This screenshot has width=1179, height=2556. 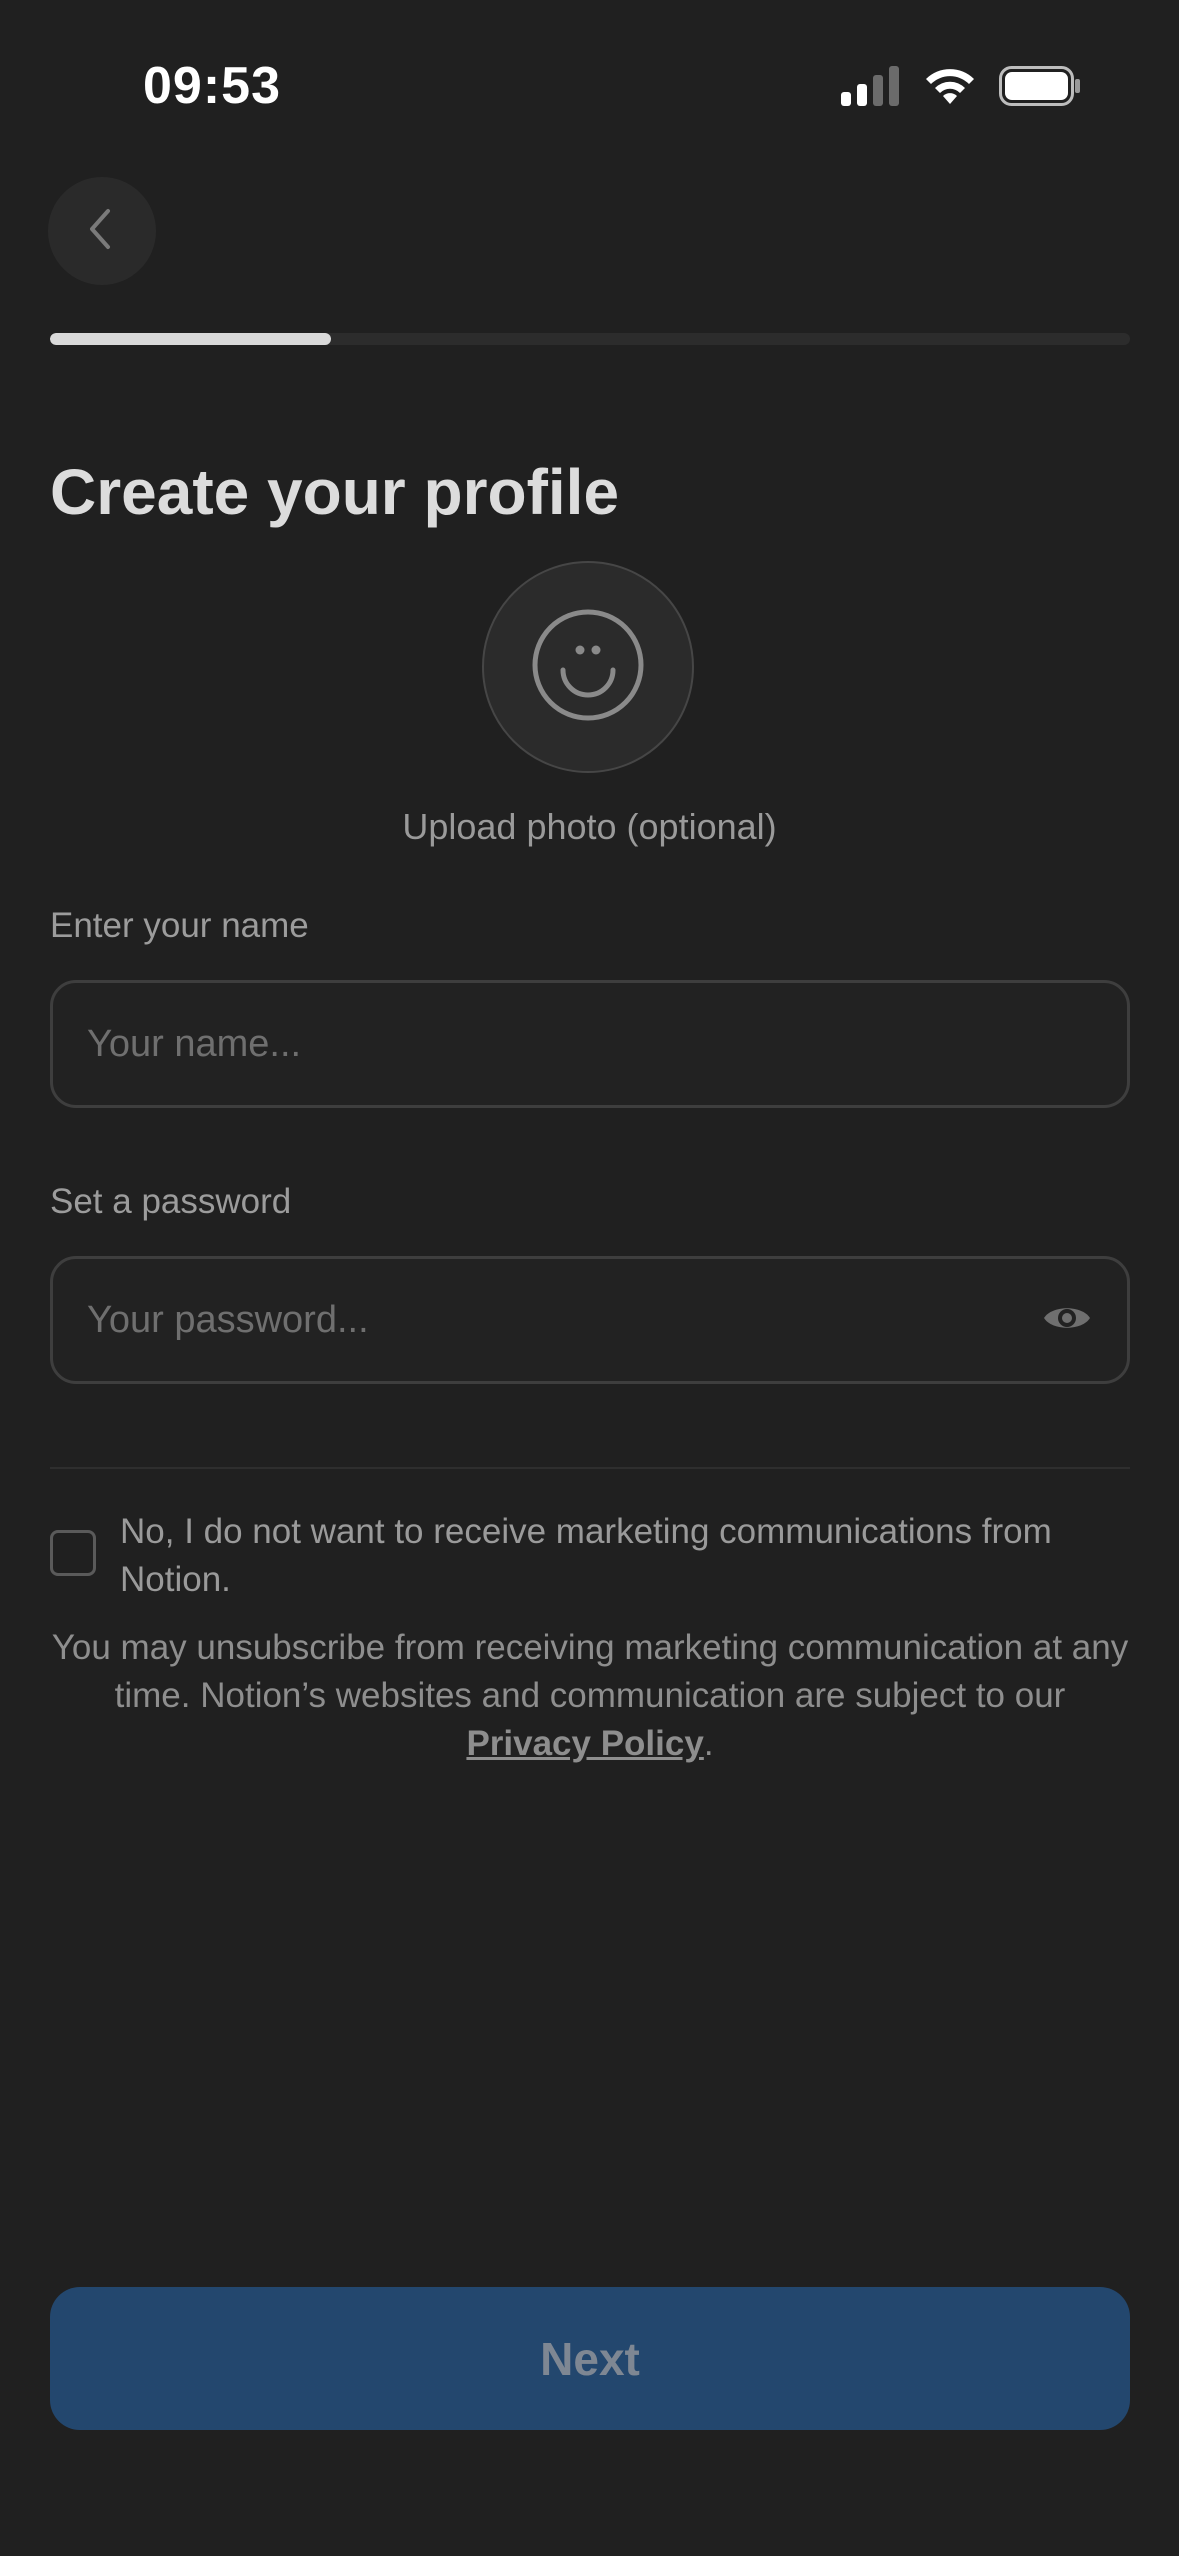 What do you see at coordinates (335, 492) in the screenshot?
I see `page-title: Create your profile` at bounding box center [335, 492].